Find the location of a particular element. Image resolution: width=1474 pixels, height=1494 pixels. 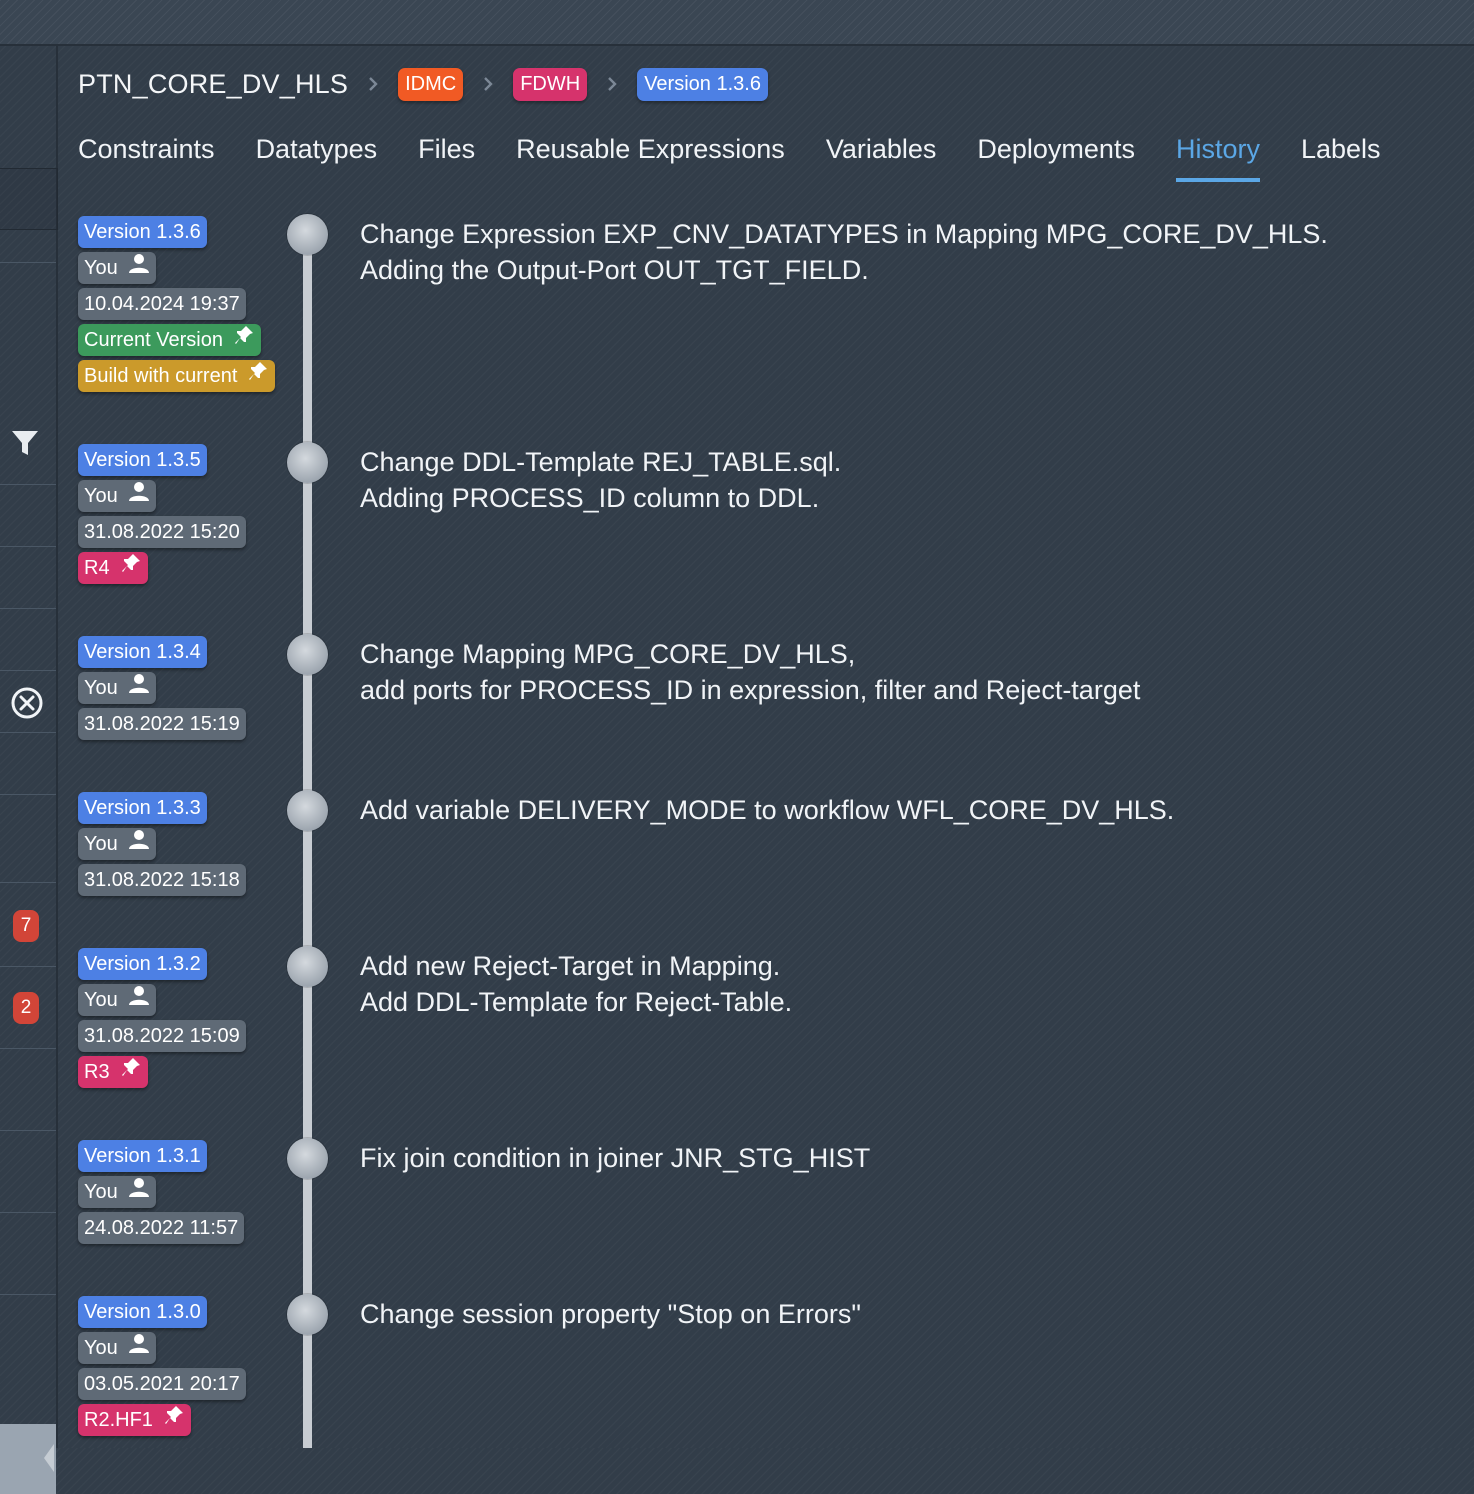

tab-files: Files is located at coordinates (446, 159).